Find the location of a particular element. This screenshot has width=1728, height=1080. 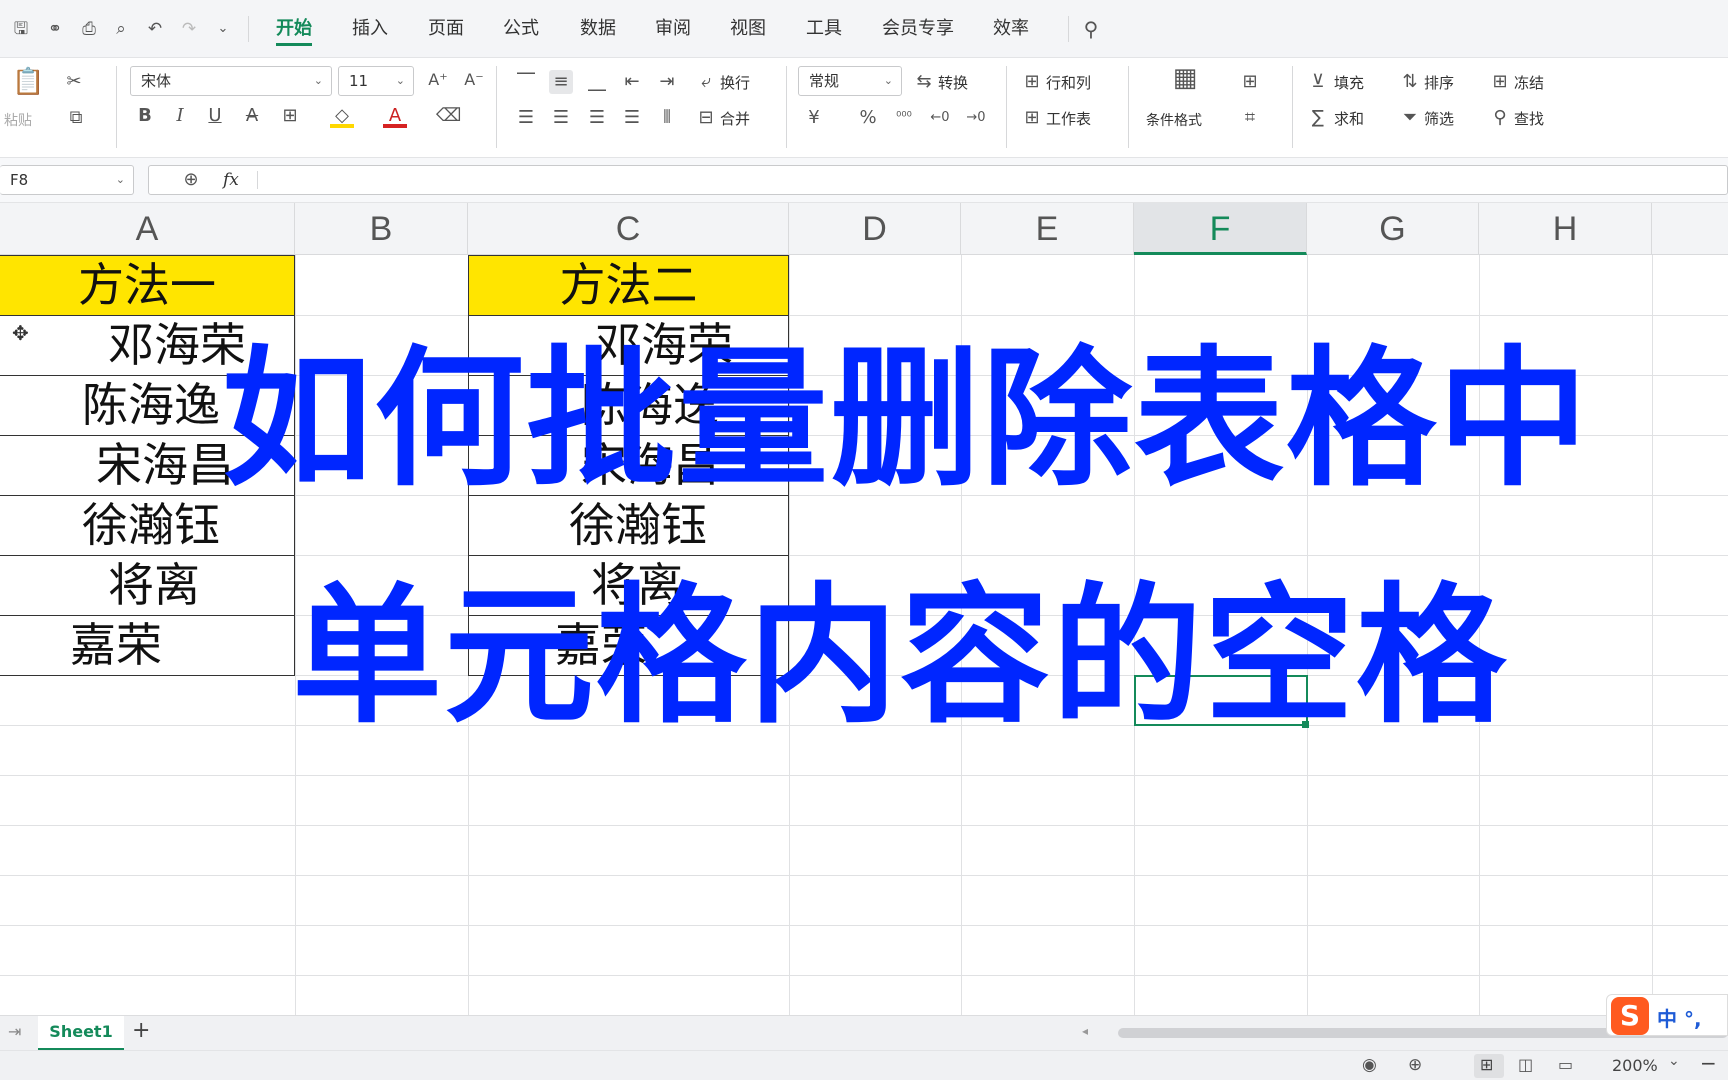

format-painter-icon: ⧉ is located at coordinates (76, 118).